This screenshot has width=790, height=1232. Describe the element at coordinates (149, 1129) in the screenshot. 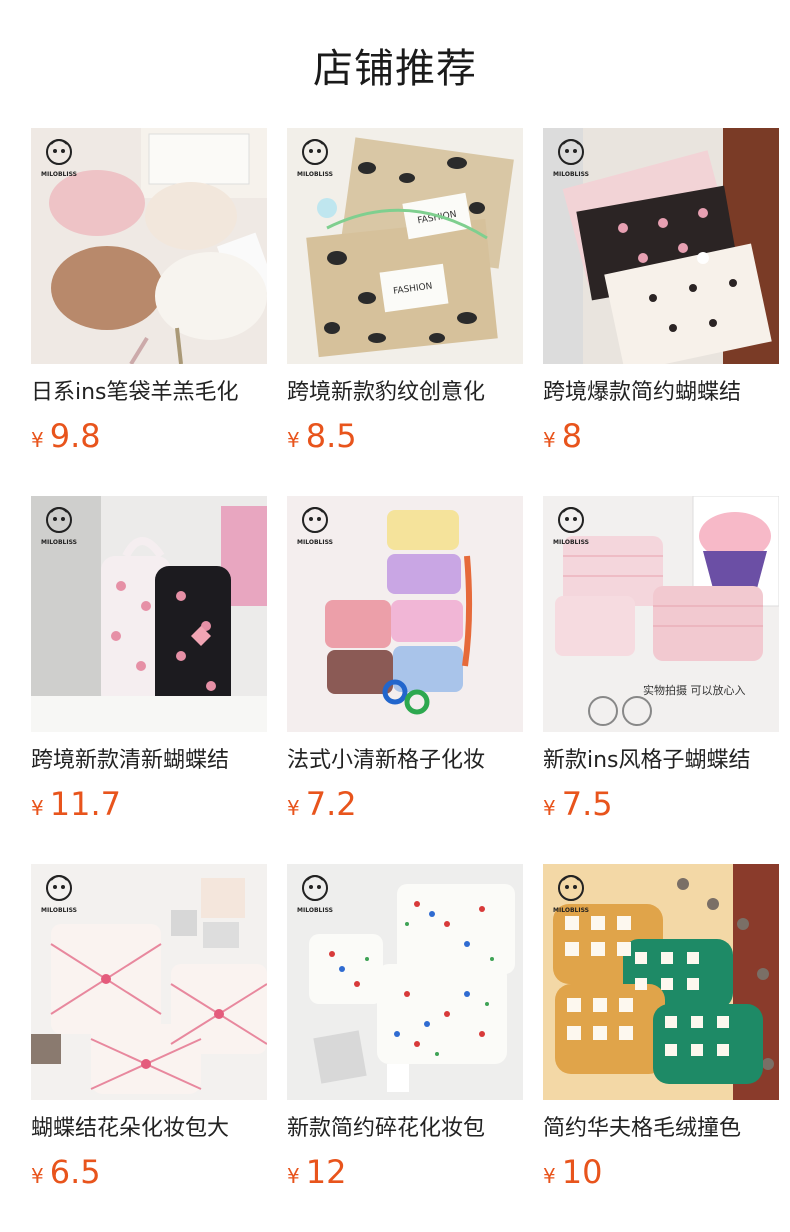

I see `product-name: 蝴蝶结花朵化妆包大` at that location.